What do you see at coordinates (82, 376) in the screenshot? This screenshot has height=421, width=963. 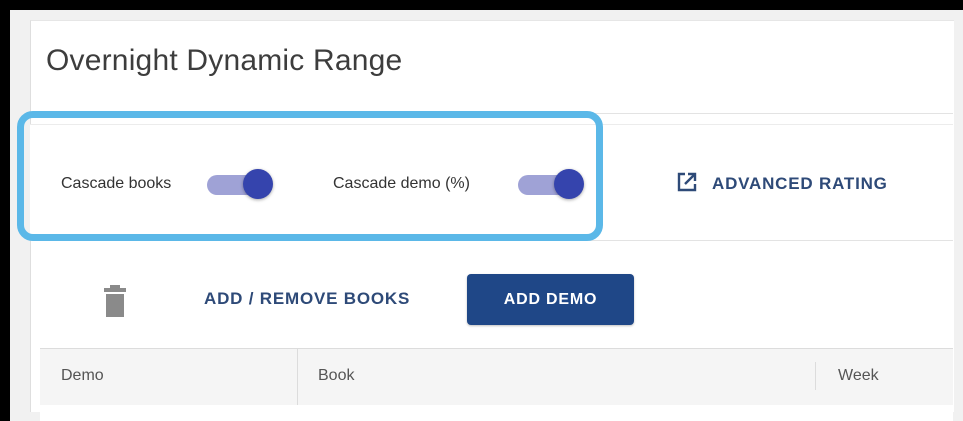 I see `column-header-demo: Demo` at bounding box center [82, 376].